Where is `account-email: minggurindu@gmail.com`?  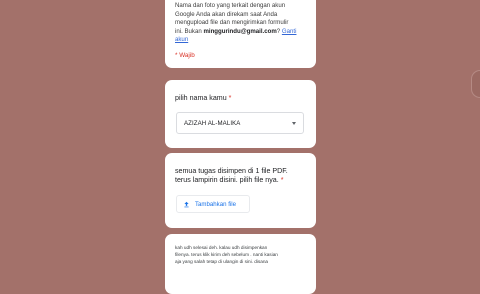
account-email: minggurindu@gmail.com is located at coordinates (240, 31).